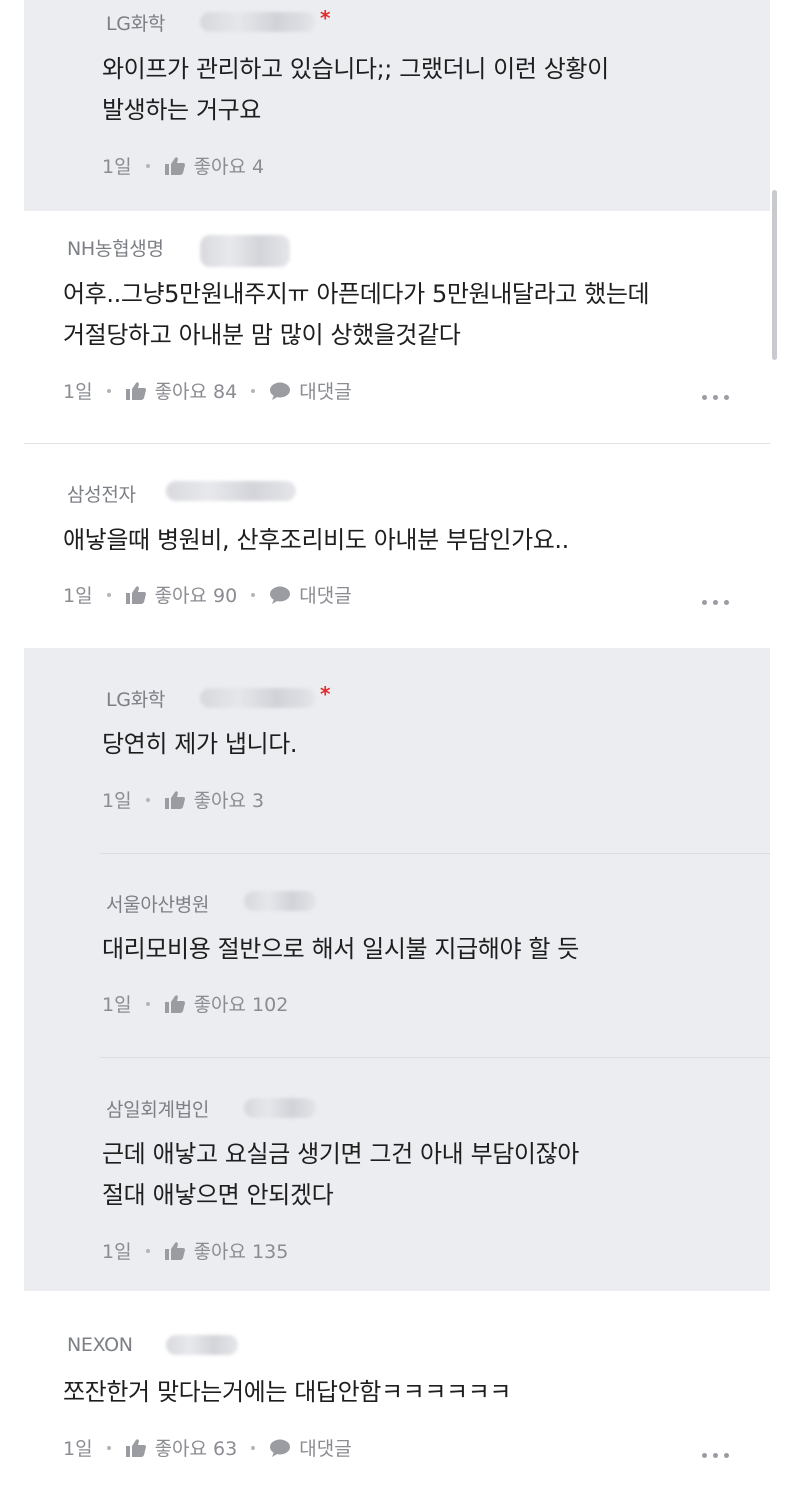 The height and width of the screenshot is (1496, 800). I want to click on company-name: NH농협생명, so click(115, 249).